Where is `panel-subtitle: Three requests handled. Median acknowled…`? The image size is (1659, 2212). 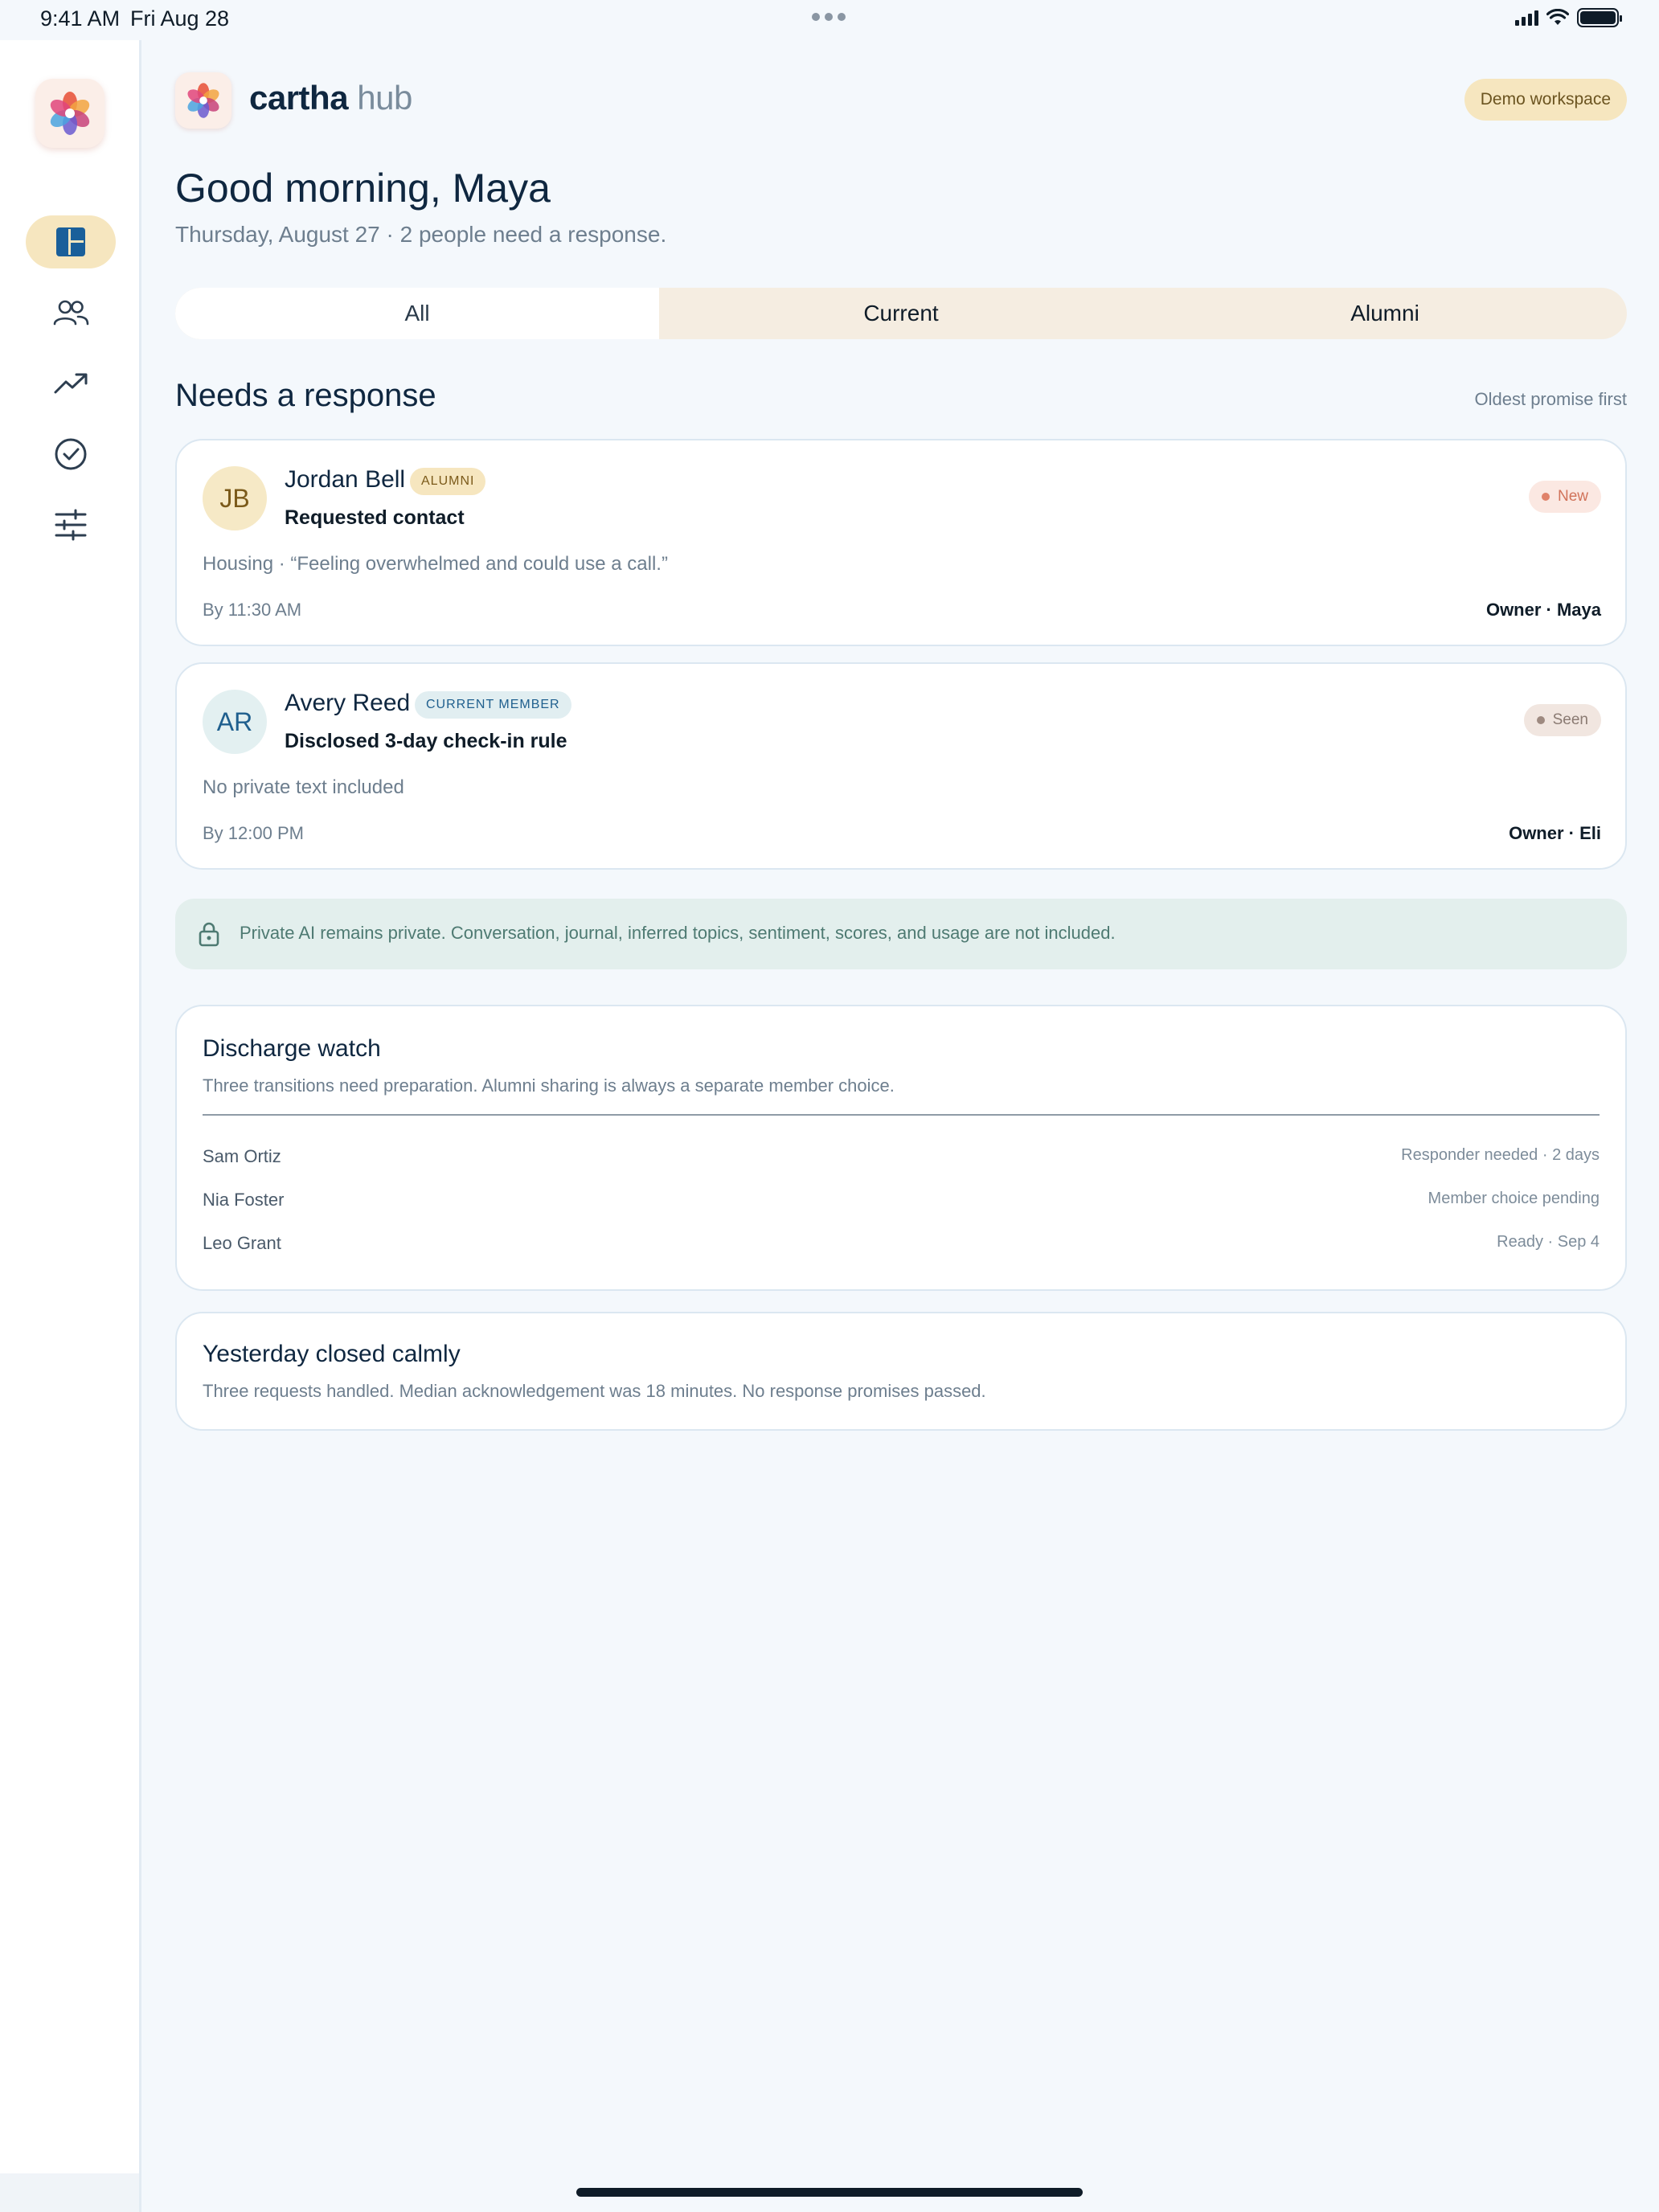
panel-subtitle: Three requests handled. Median acknowled… is located at coordinates (594, 1391).